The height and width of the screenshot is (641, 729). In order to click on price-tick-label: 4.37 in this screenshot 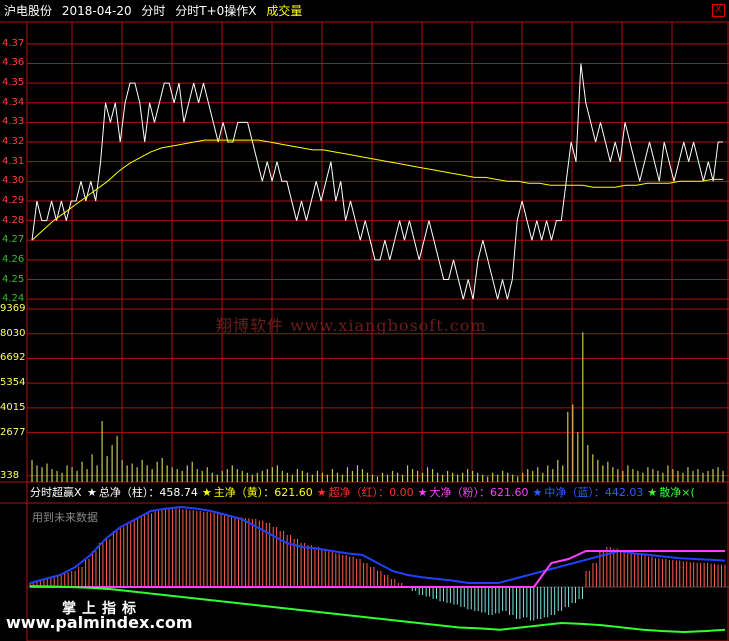, I will do `click(13, 43)`.